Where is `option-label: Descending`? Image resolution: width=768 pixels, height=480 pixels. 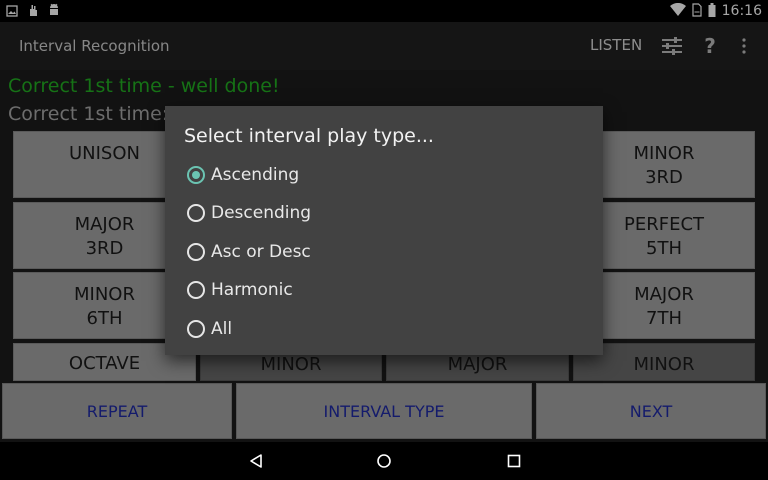
option-label: Descending is located at coordinates (261, 213).